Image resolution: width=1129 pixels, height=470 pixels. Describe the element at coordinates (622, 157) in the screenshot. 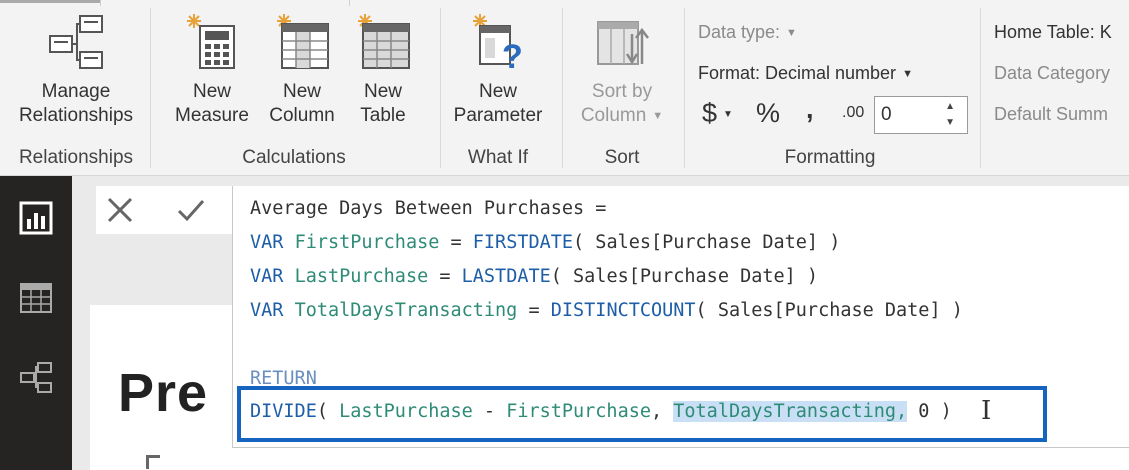

I see `group-label-sort: Sort` at that location.